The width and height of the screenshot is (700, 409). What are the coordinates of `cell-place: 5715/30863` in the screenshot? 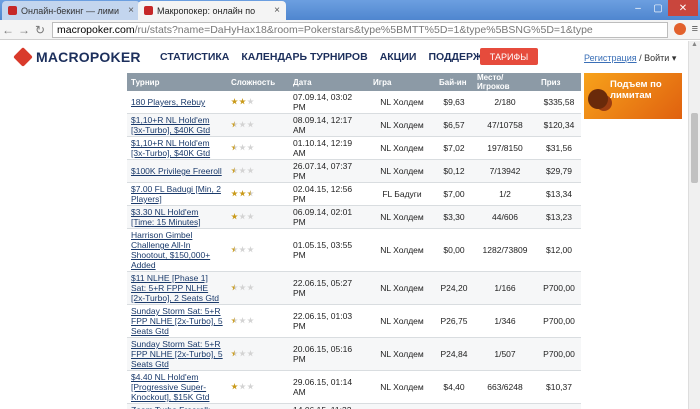 It's located at (505, 406).